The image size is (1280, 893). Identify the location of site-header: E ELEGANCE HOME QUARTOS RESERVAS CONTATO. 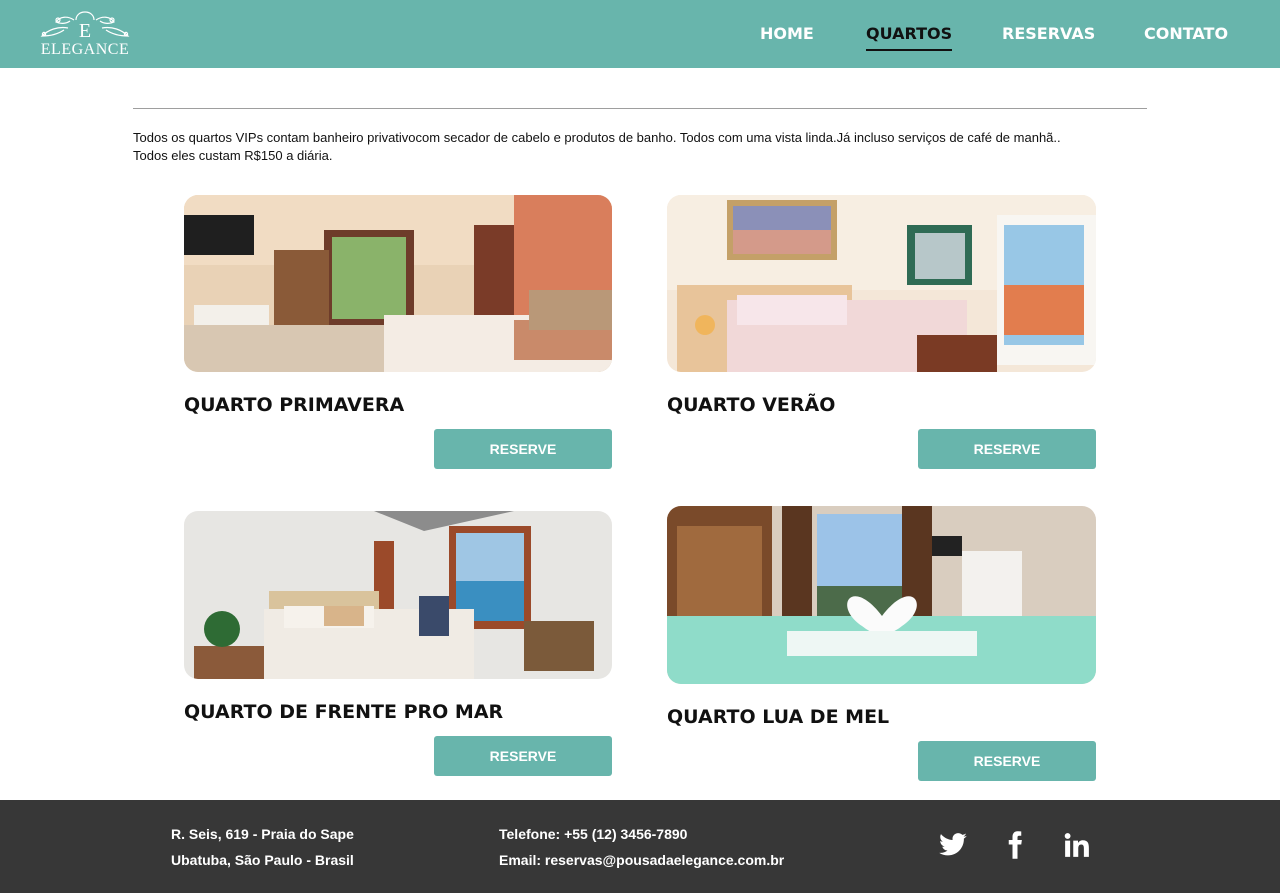
(640, 34).